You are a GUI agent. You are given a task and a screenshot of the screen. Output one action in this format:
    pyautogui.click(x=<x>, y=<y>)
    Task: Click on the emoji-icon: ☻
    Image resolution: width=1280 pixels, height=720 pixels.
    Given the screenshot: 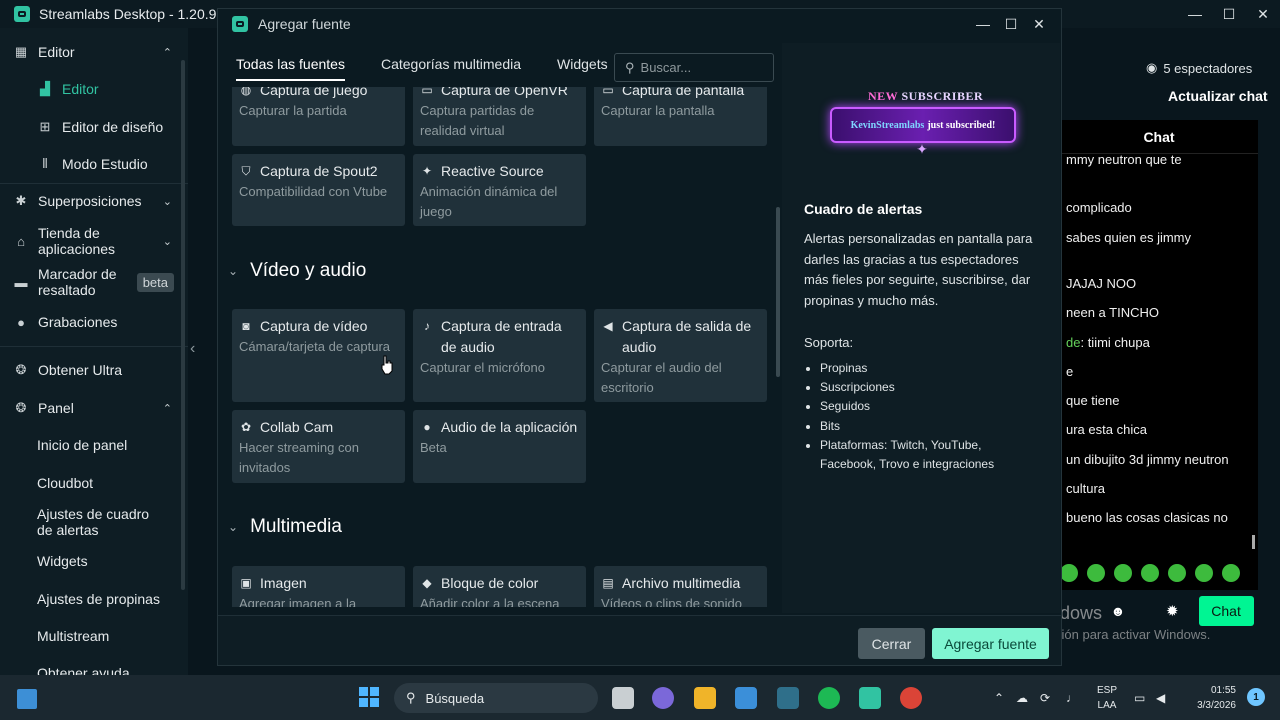 What is the action you would take?
    pyautogui.click(x=1118, y=611)
    